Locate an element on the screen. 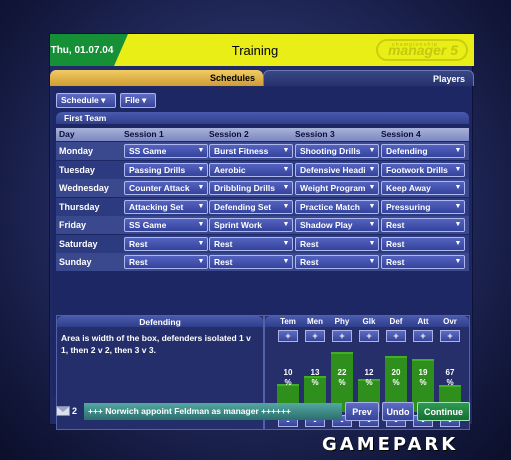  session-value: Shooting Drills is located at coordinates (330, 151).